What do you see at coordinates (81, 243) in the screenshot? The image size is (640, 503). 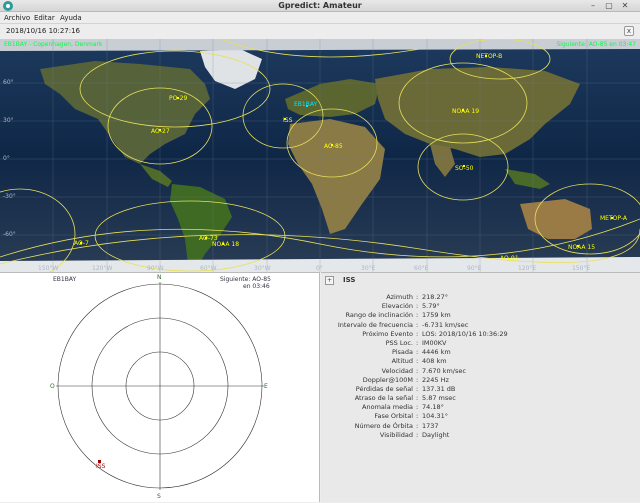 I see `sat-label-ao-7: AO-7` at bounding box center [81, 243].